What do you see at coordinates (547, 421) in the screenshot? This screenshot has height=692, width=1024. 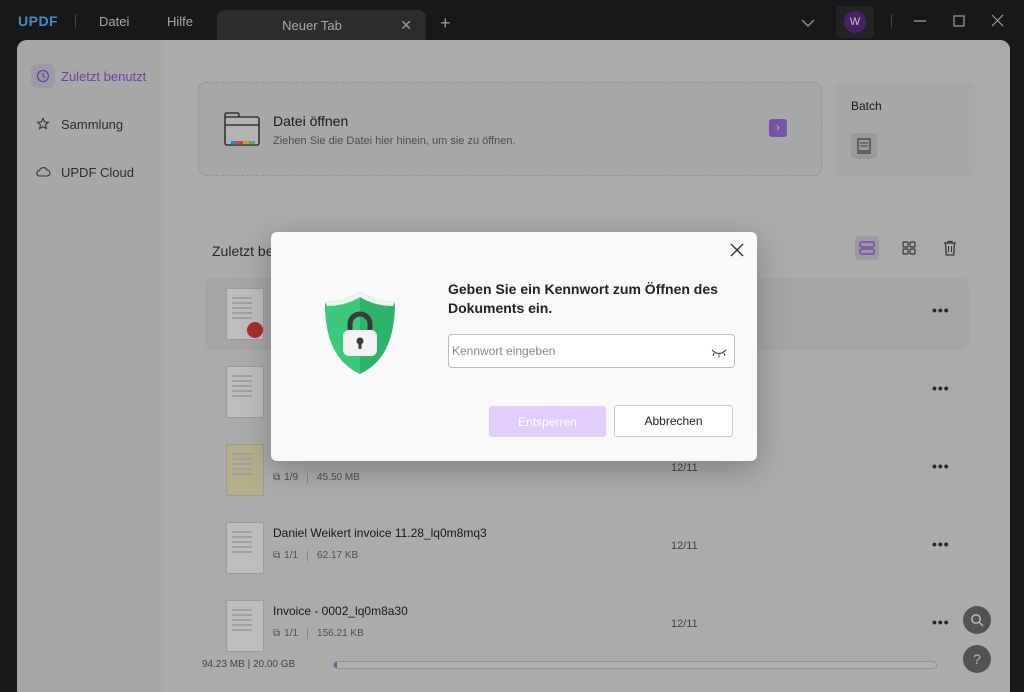 I see `unlock-button: Entsperren` at bounding box center [547, 421].